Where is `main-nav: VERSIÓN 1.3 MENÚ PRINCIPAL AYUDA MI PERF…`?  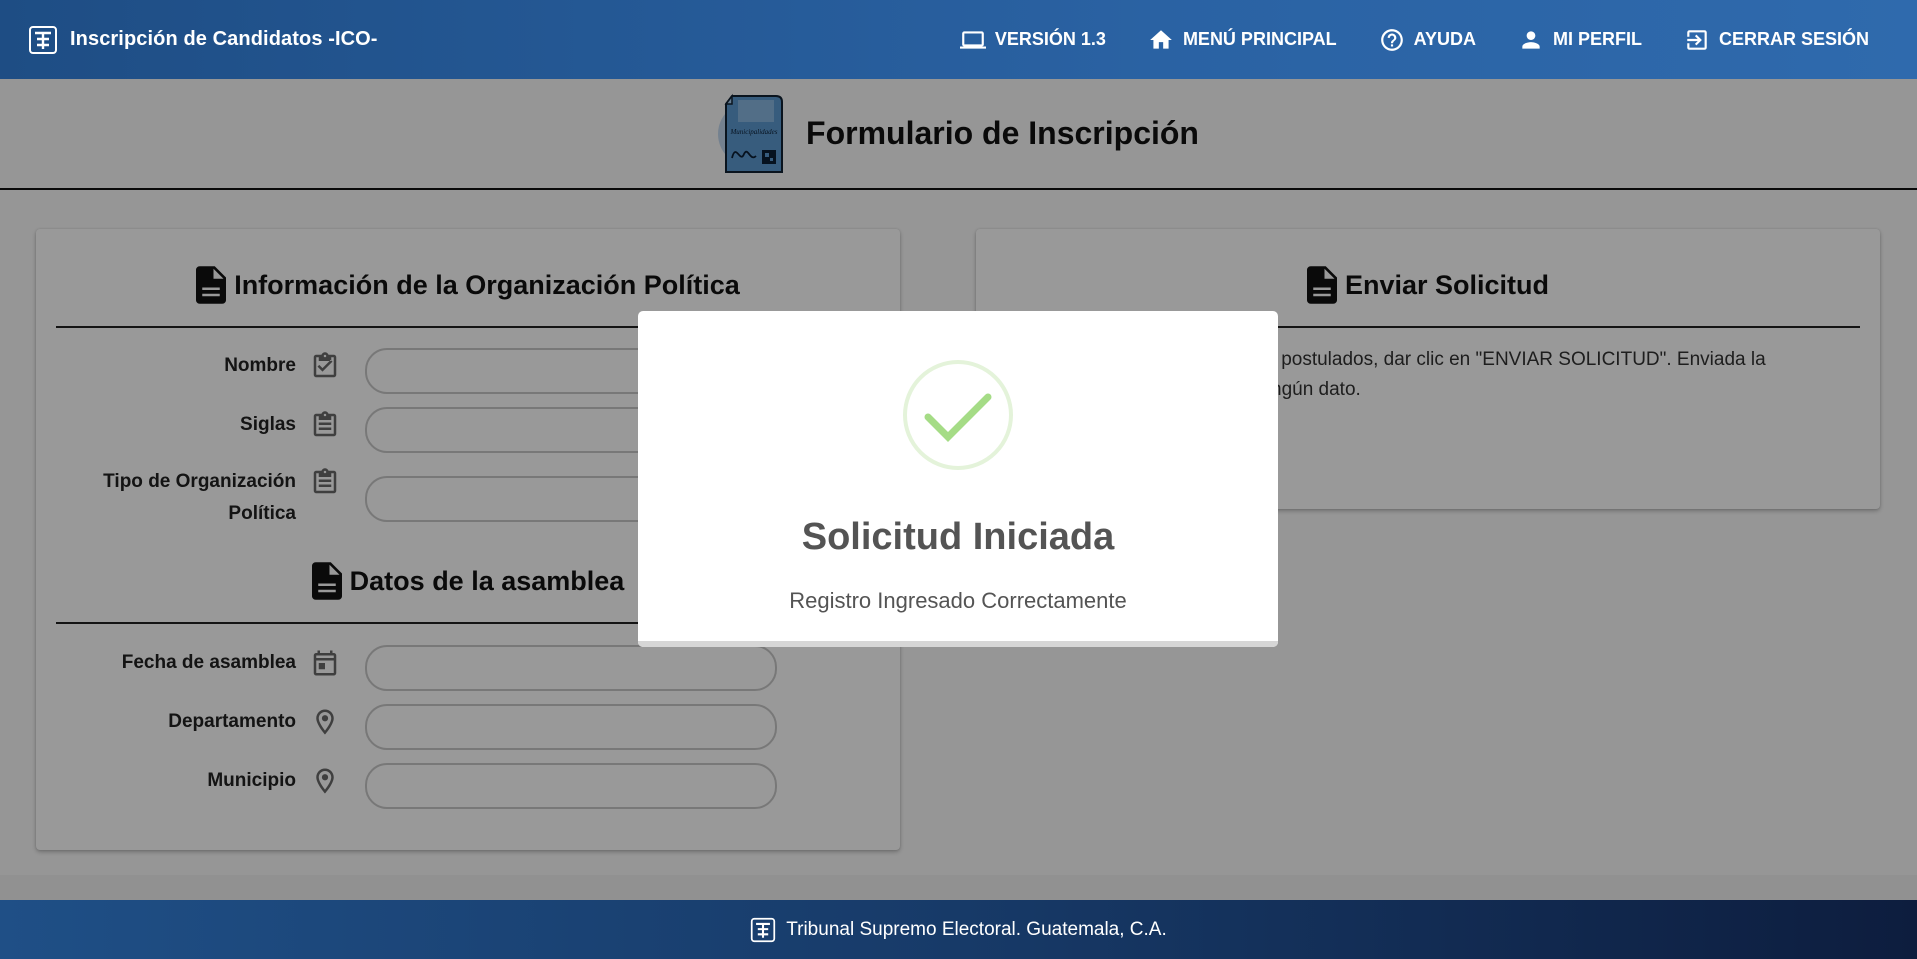
main-nav: VERSIÓN 1.3 MENÚ PRINCIPAL AYUDA MI PERF… is located at coordinates (1393, 40).